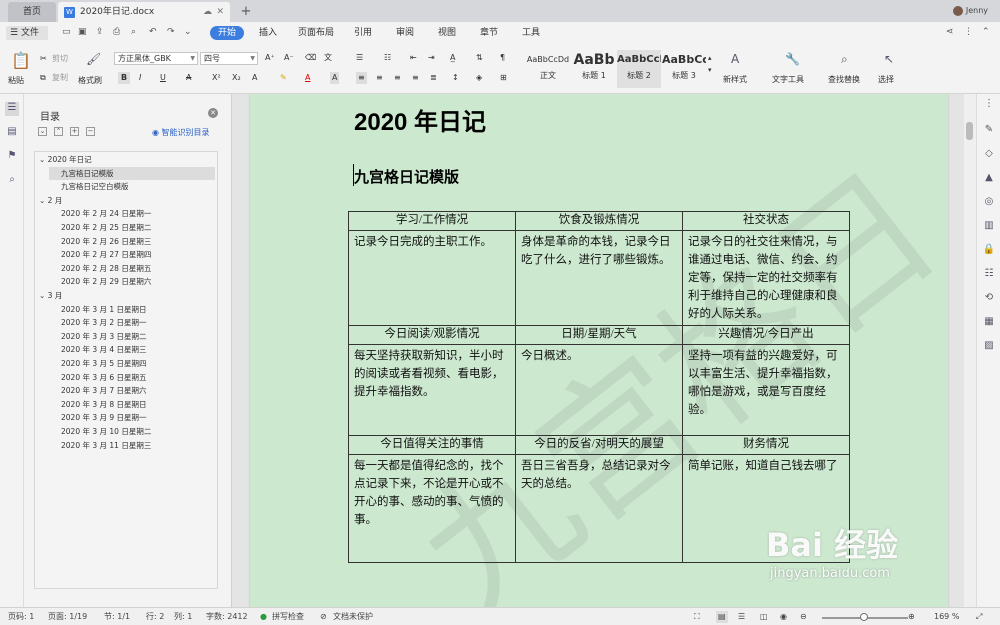 The width and height of the screenshot is (1000, 625). What do you see at coordinates (970, 11) in the screenshot?
I see `user-account: Jenny` at bounding box center [970, 11].